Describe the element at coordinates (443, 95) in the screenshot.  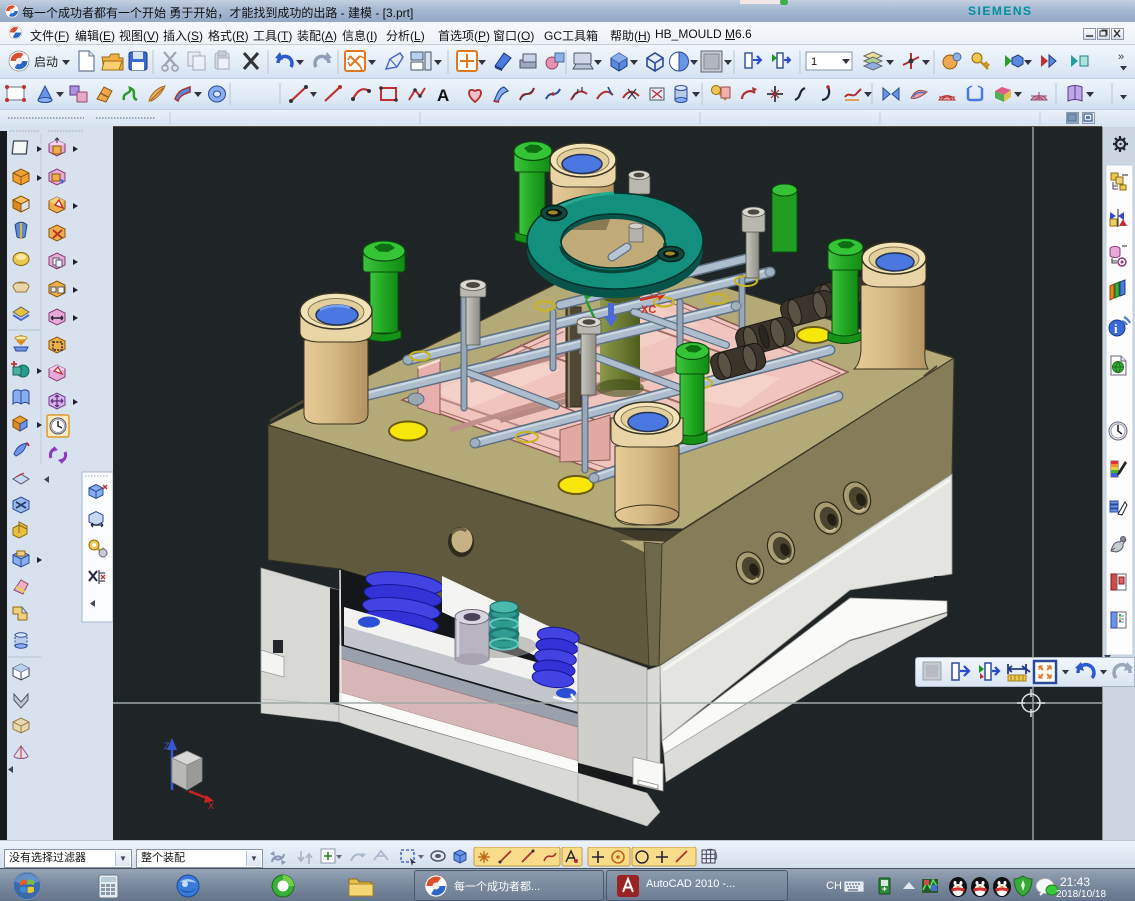
I see `svg-text: A` at that location.